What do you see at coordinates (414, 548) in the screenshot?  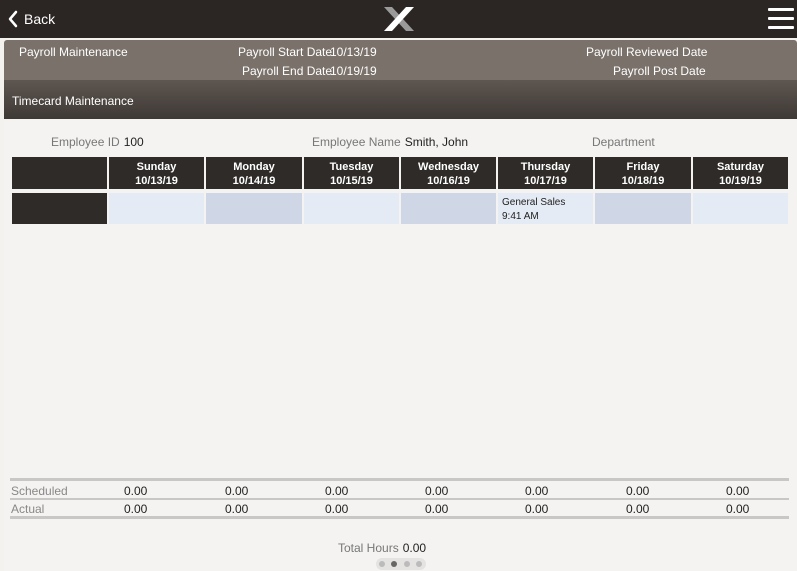 I see `total-hours-value: 0.00` at bounding box center [414, 548].